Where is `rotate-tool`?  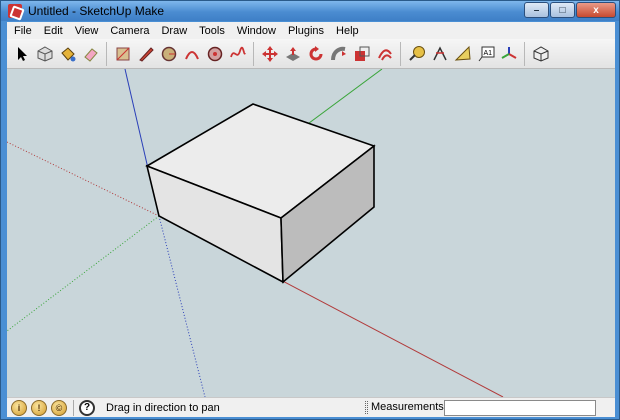 rotate-tool is located at coordinates (315, 54).